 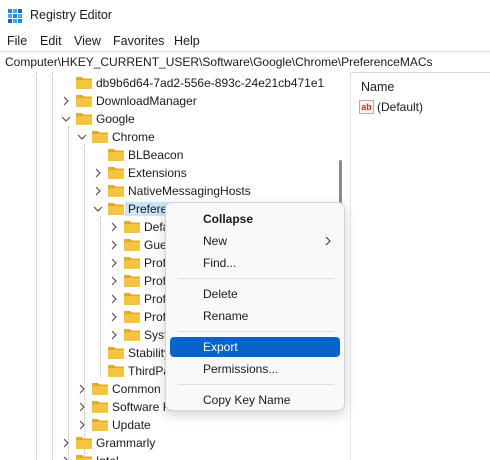 I want to click on menu-view: View, so click(x=87, y=41).